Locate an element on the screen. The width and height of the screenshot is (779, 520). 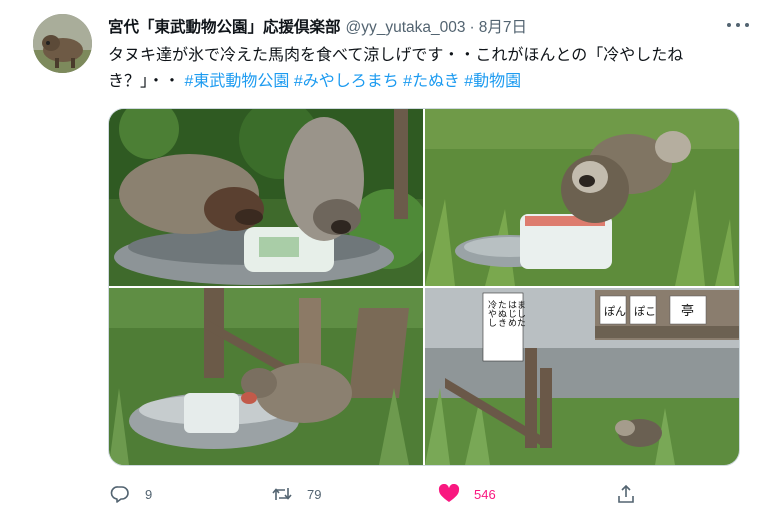
retweet-button: 79 is located at coordinates (296, 494).